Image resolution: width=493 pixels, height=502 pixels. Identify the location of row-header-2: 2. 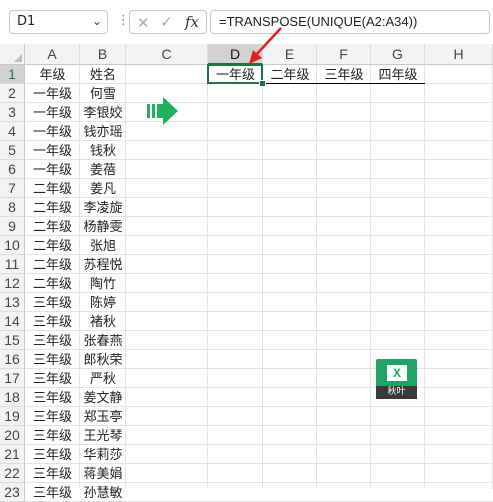
(12, 93).